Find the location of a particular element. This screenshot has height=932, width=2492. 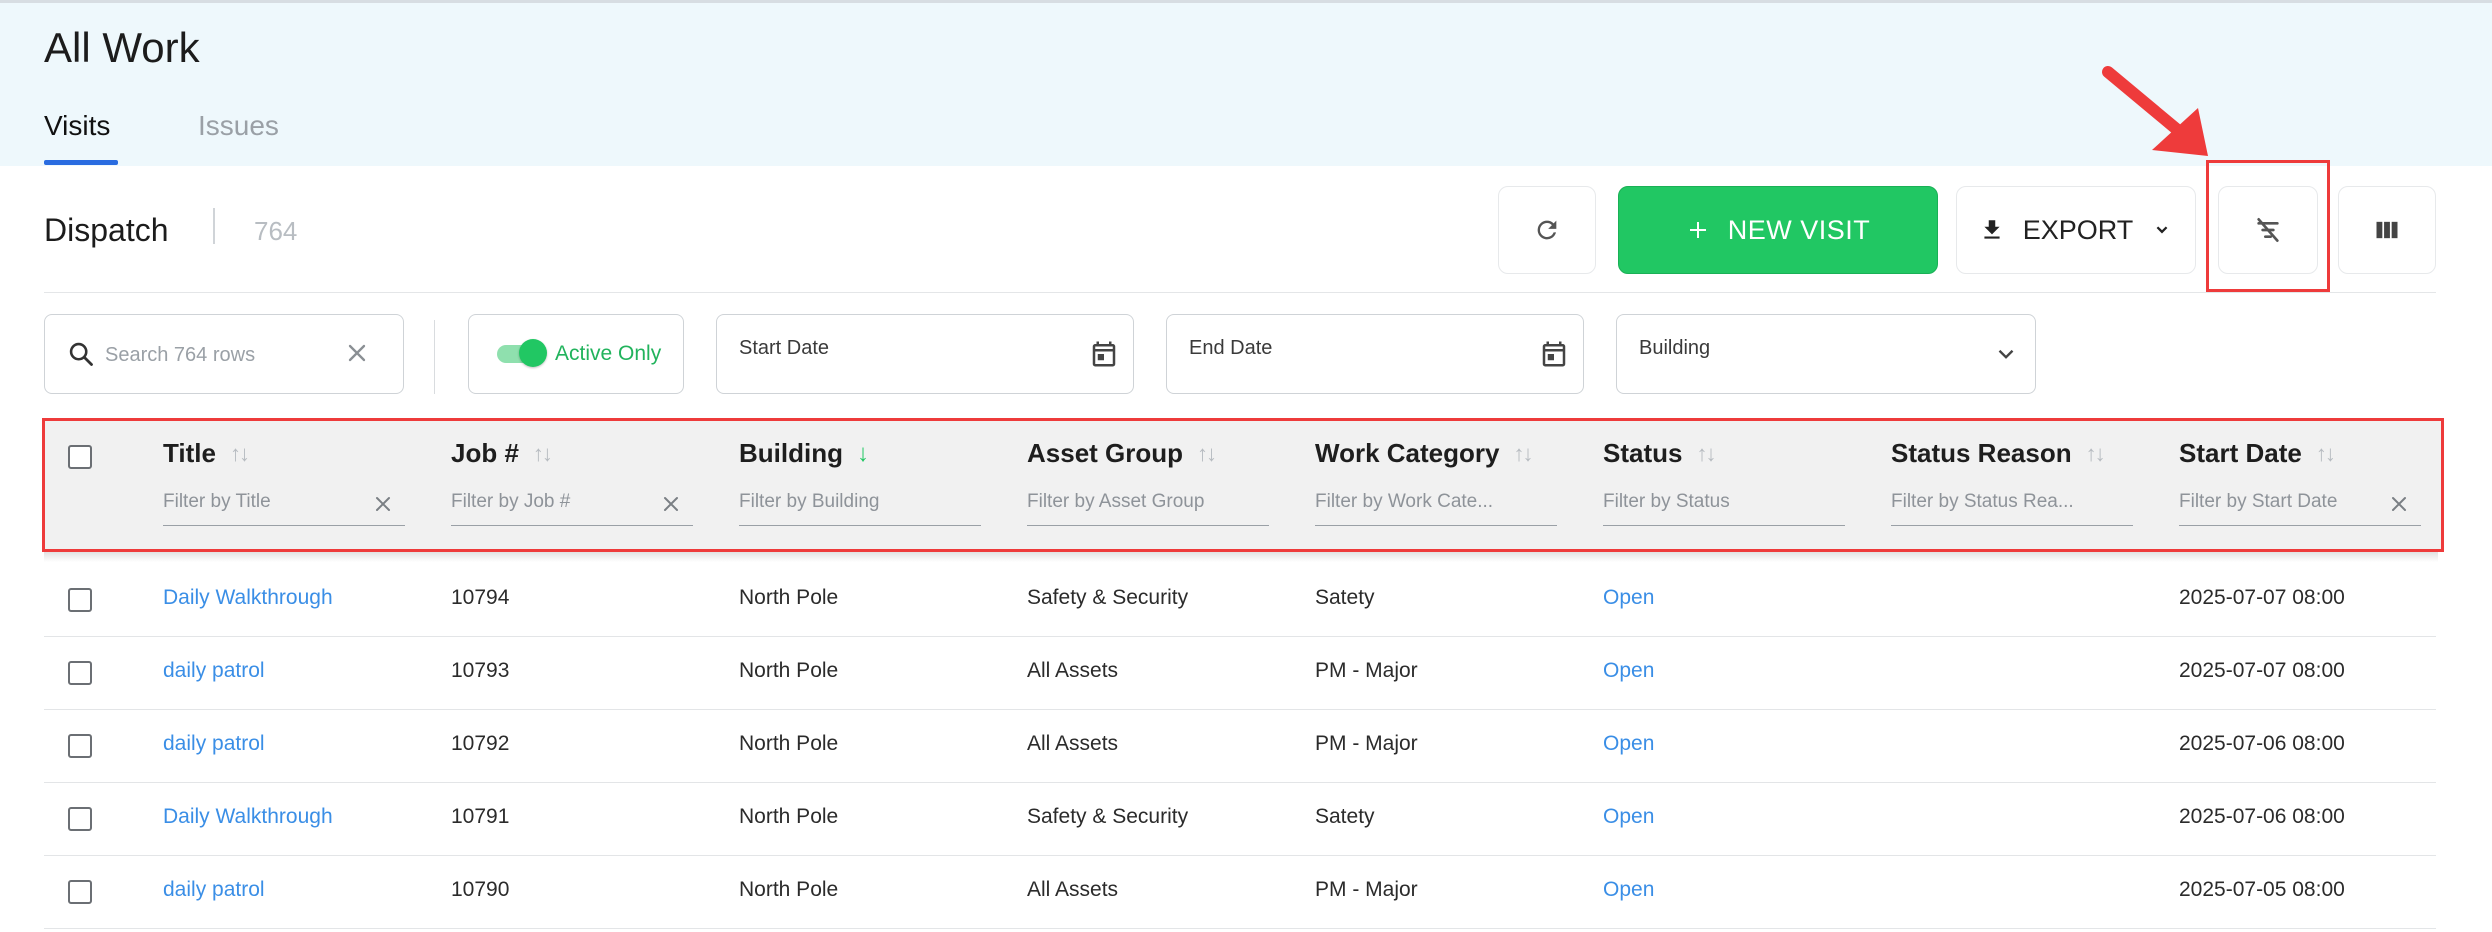

filter-status-reason is located at coordinates (2012, 504).